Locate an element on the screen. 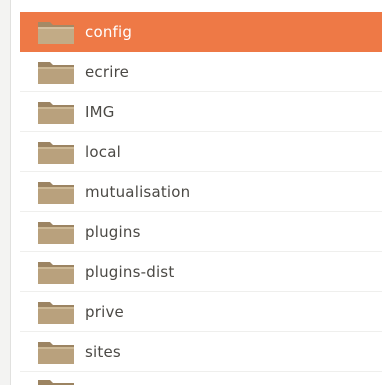  folder-name: mutualisation is located at coordinates (138, 191).